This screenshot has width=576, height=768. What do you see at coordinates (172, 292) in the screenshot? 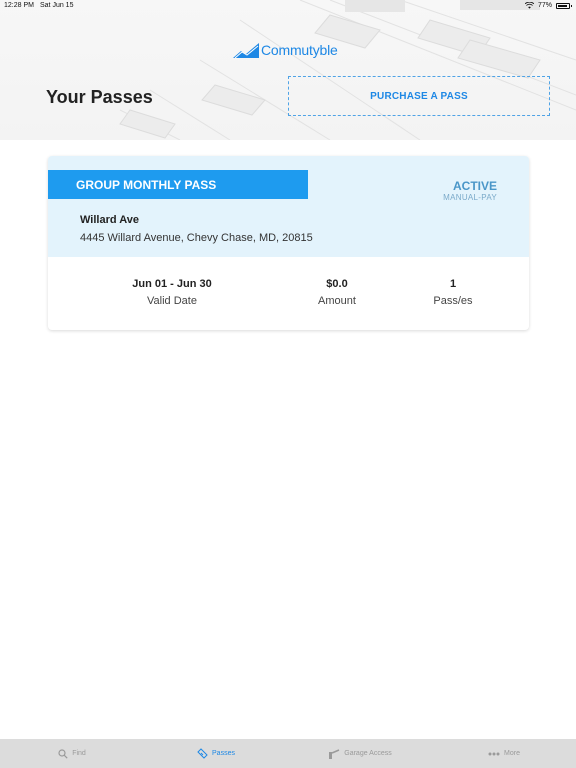
I see `stat-valid-date: Jun 01 - Jun 30 Valid Date` at bounding box center [172, 292].